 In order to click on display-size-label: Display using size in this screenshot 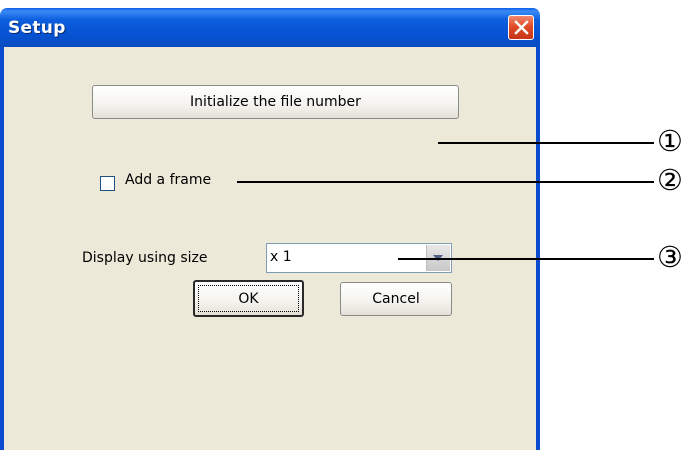, I will do `click(145, 258)`.